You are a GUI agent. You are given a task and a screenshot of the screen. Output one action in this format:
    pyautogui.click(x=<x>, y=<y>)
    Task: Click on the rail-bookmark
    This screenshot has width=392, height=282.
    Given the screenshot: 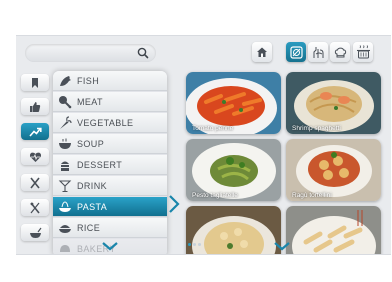 What is the action you would take?
    pyautogui.click(x=35, y=82)
    